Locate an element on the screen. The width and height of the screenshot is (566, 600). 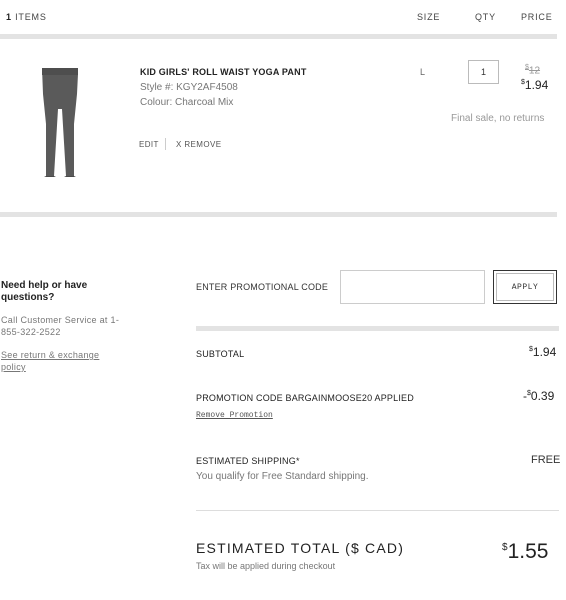
remove-item-link: X REMOVE is located at coordinates (198, 144).